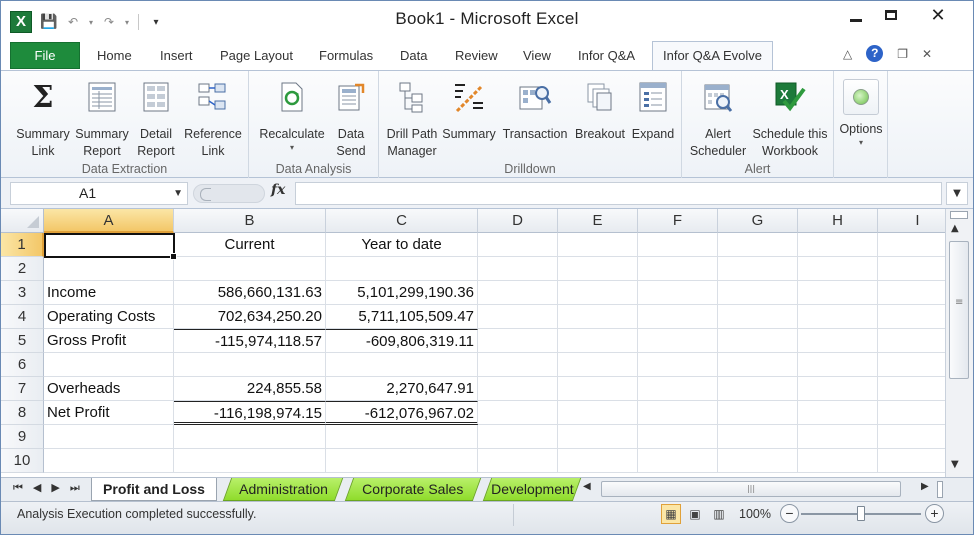 This screenshot has width=974, height=535. I want to click on transaction-button: Transaction, so click(535, 110).